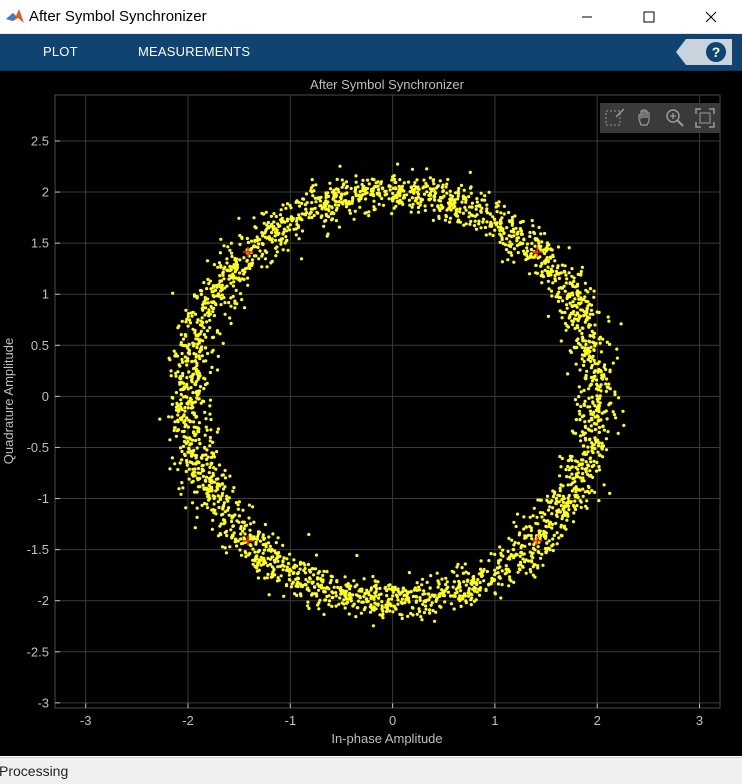 This screenshot has height=784, width=742. Describe the element at coordinates (194, 52) in the screenshot. I see `tab-measurements: MEASUREMENTS` at that location.